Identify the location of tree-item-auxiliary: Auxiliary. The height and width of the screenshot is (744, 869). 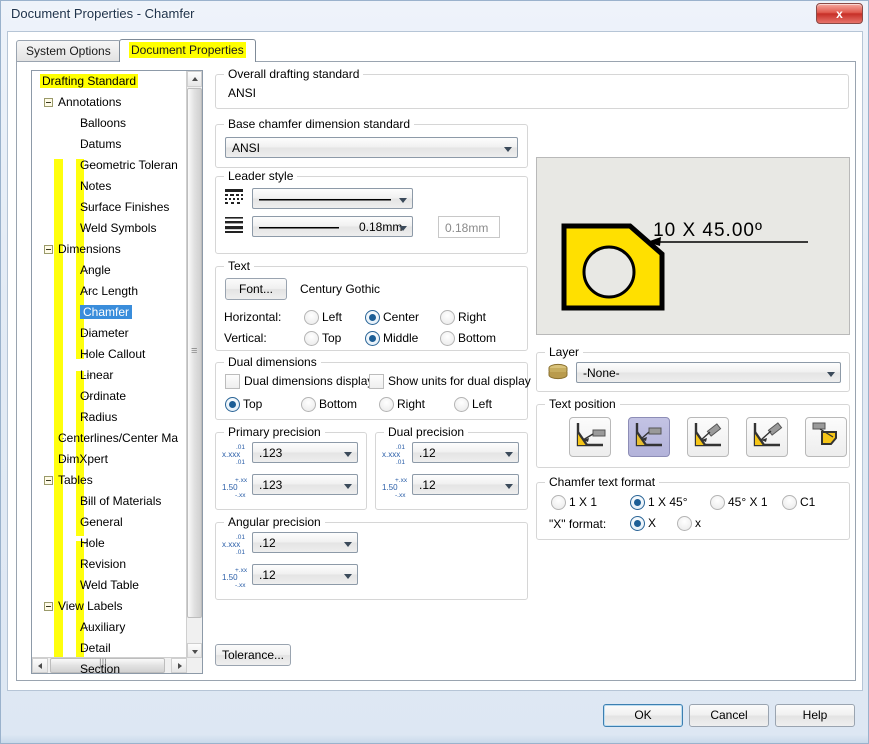
(109, 627).